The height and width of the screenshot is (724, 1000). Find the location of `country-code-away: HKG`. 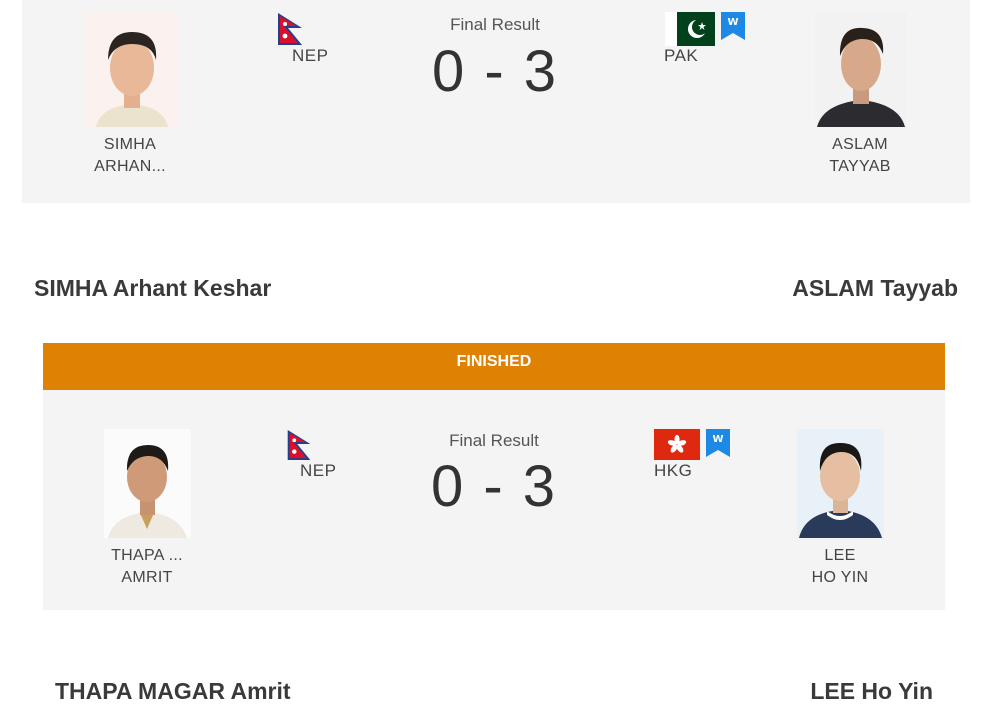

country-code-away: HKG is located at coordinates (673, 470).